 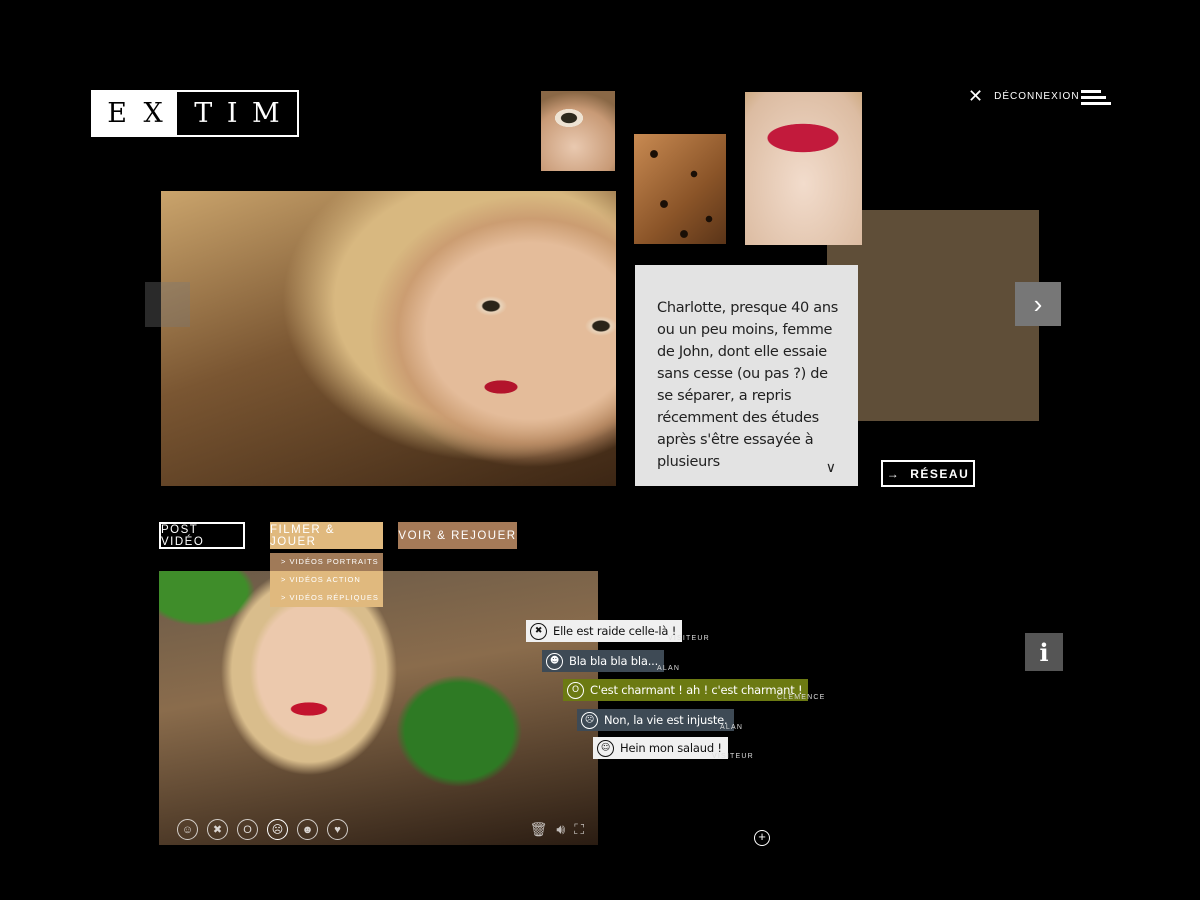 What do you see at coordinates (940, 473) in the screenshot?
I see `reseau-label: RÉSEAU` at bounding box center [940, 473].